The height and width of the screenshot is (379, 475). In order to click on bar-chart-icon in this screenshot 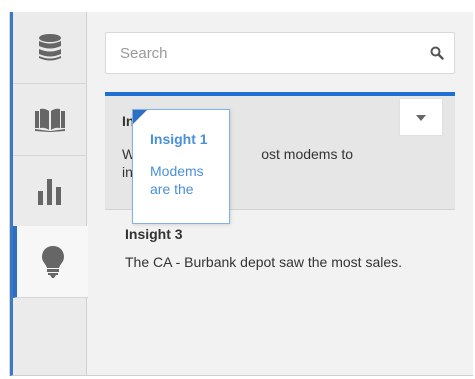, I will do `click(50, 191)`.